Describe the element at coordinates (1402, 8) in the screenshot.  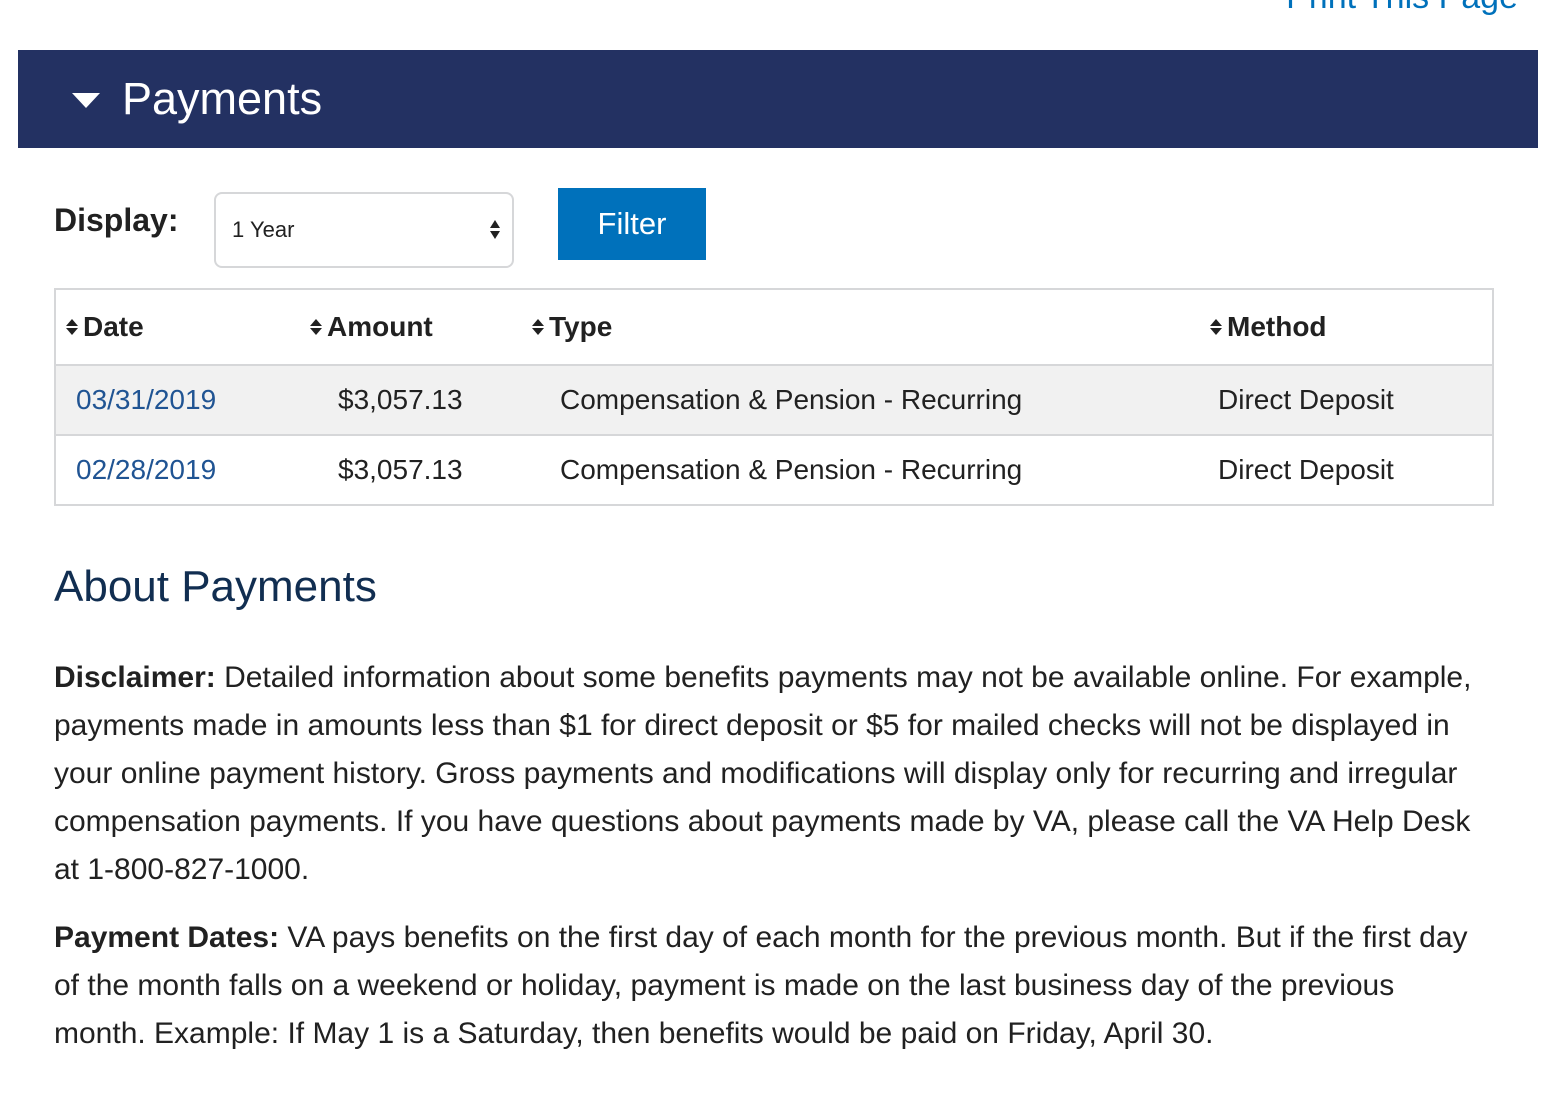
I see `print-page-link: Print This Page` at that location.